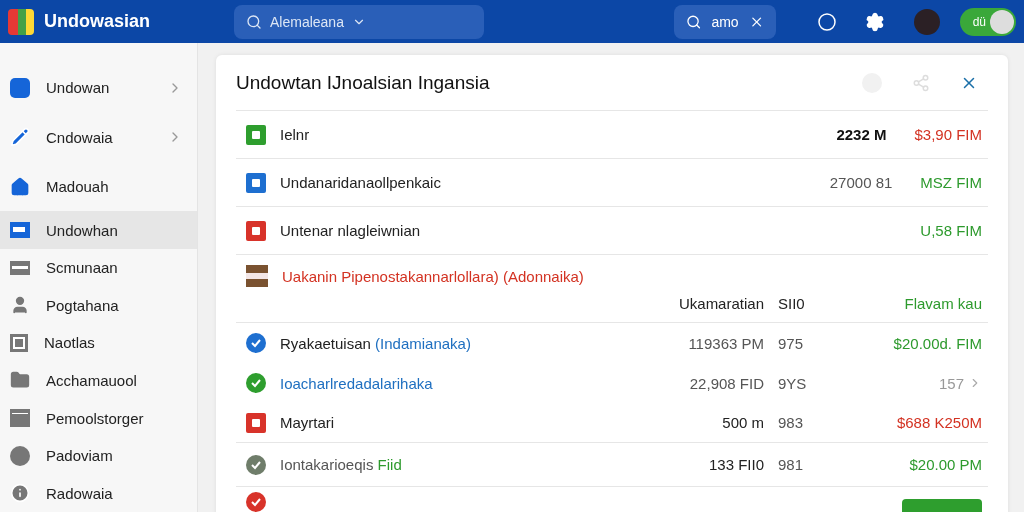 This screenshot has width=1024, height=512. Describe the element at coordinates (21, 21) in the screenshot. I see `app-logo` at that location.